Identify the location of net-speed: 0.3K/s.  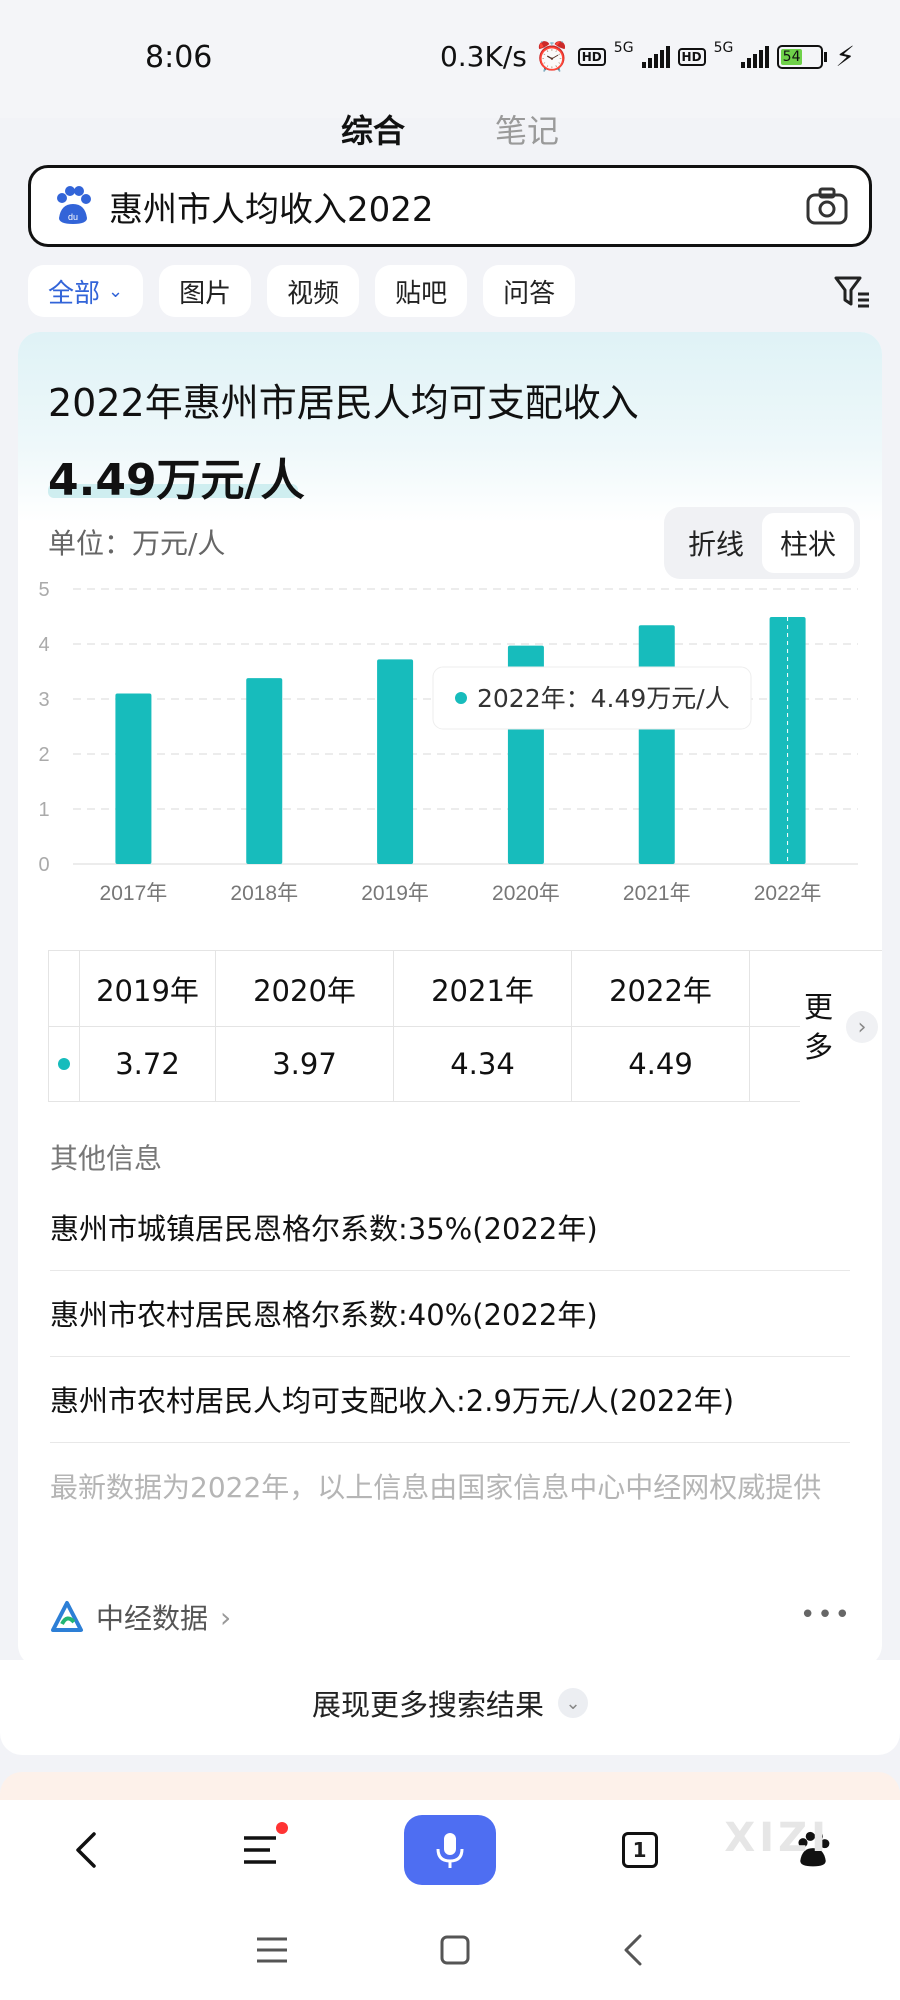
(483, 56).